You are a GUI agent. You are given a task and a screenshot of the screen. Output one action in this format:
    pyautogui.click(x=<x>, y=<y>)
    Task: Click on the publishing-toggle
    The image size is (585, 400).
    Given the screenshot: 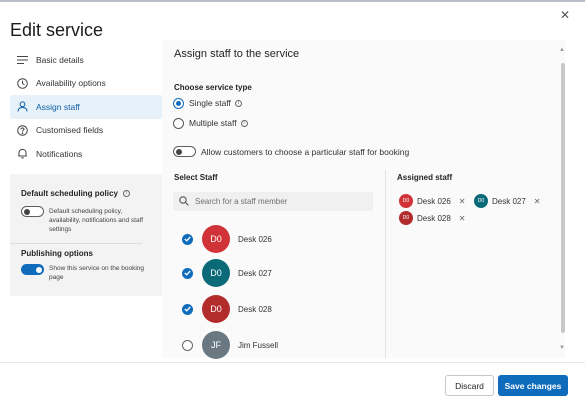 What is the action you would take?
    pyautogui.click(x=32, y=269)
    